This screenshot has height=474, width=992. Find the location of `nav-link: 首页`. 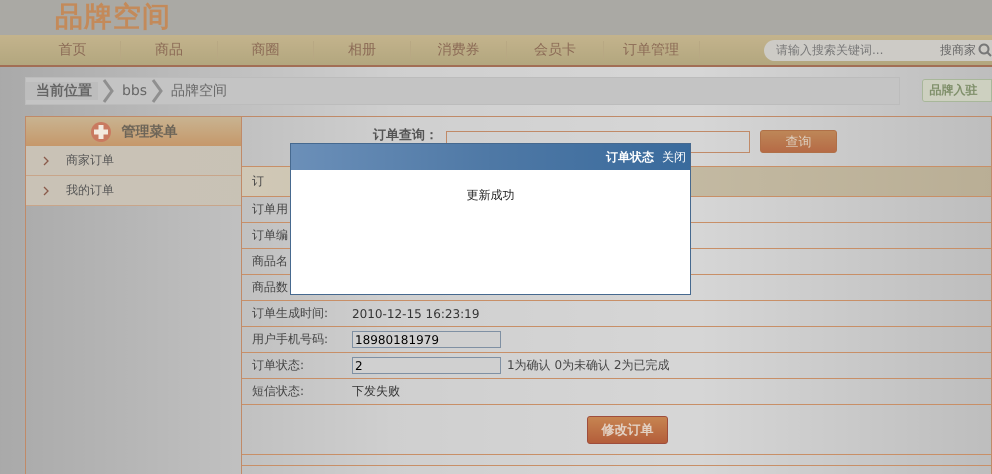

nav-link: 首页 is located at coordinates (73, 50).